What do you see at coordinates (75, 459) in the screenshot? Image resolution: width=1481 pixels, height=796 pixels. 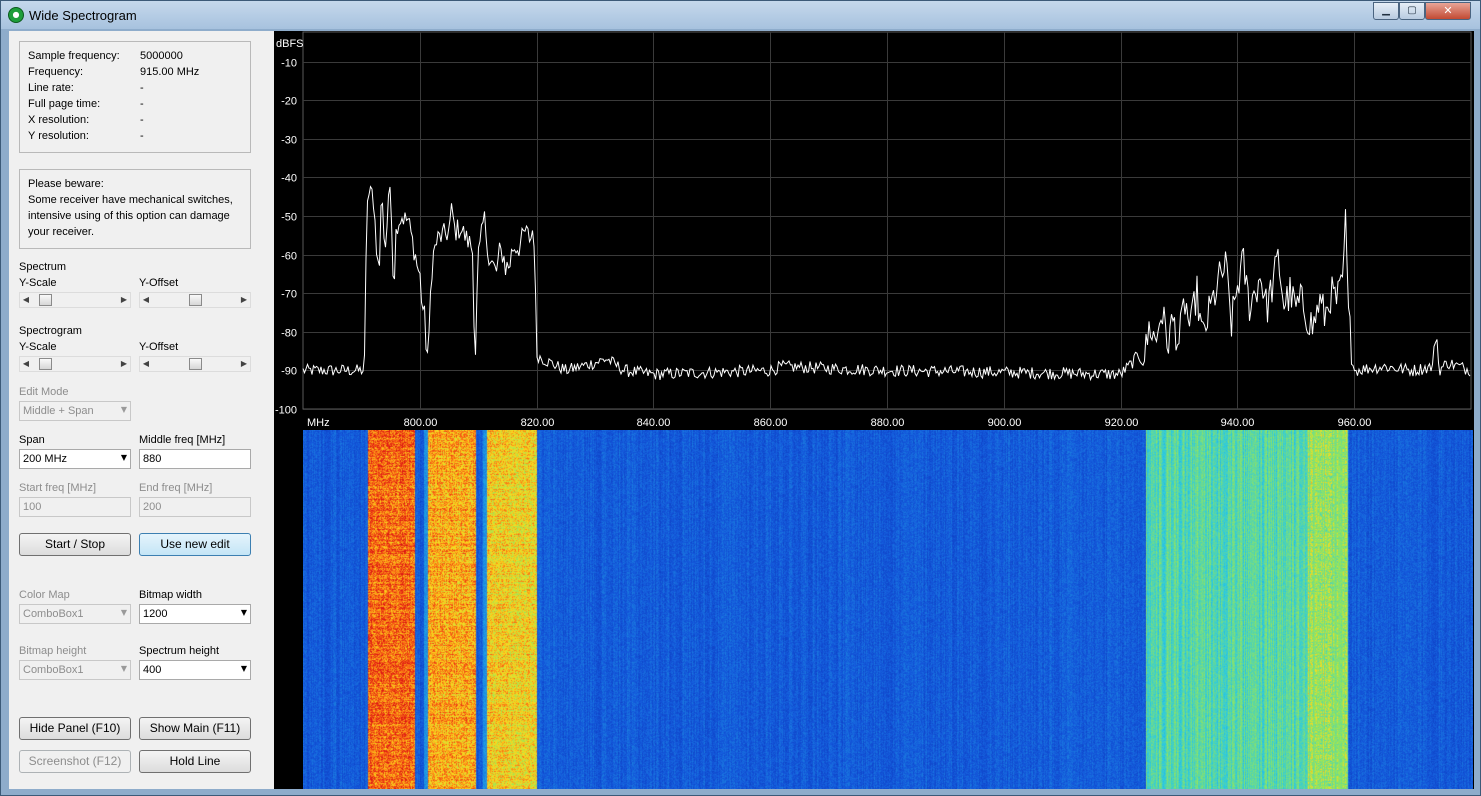 I see `span-select: 200 MHz ▼` at bounding box center [75, 459].